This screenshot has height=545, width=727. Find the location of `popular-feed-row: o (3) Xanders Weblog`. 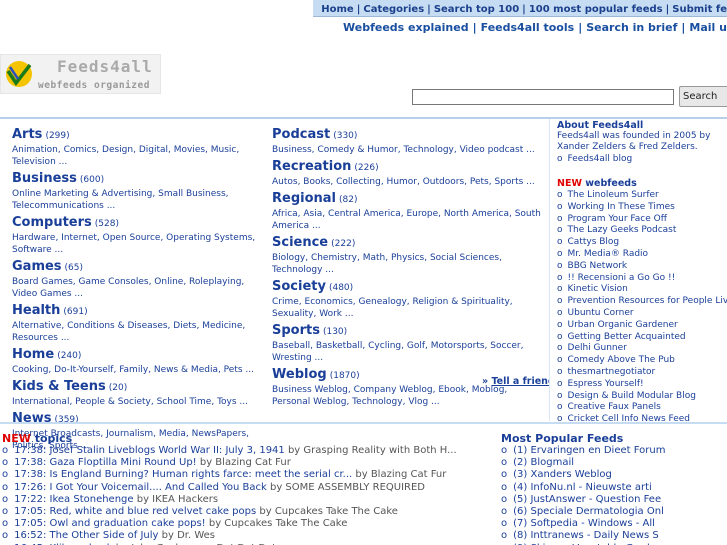

popular-feed-row: o (3) Xanders Weblog is located at coordinates (614, 475).